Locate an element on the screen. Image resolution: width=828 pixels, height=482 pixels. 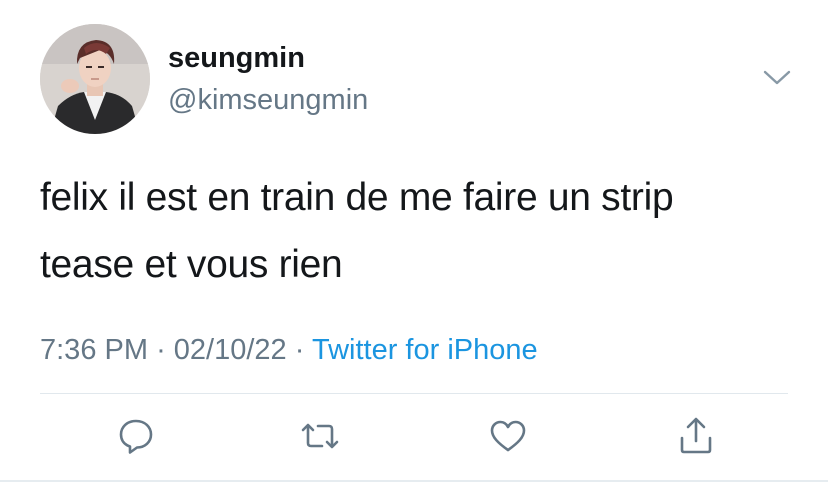
reply-button is located at coordinates (136, 436).